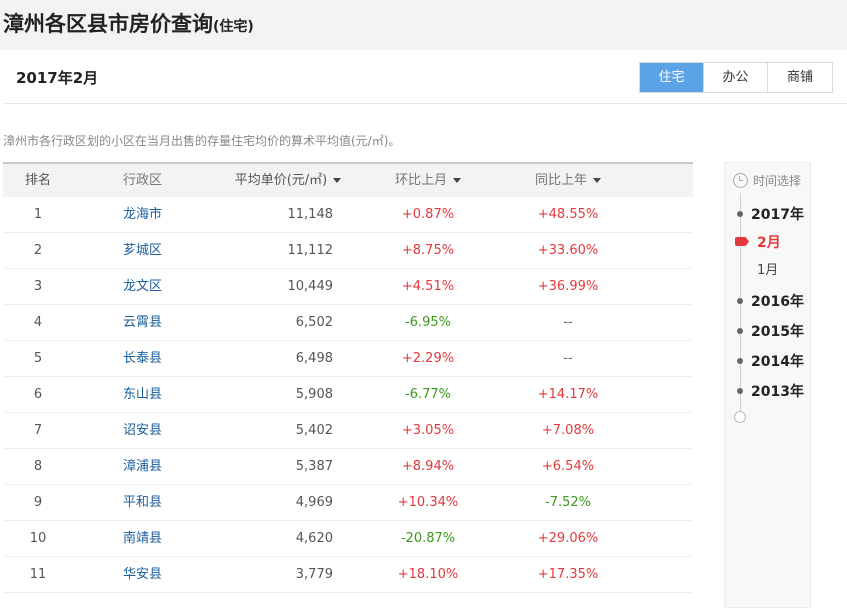 The height and width of the screenshot is (608, 847). What do you see at coordinates (348, 431) in the screenshot?
I see `table-row: 7 诏安县 5,402 +3.05% +7.08%` at bounding box center [348, 431].